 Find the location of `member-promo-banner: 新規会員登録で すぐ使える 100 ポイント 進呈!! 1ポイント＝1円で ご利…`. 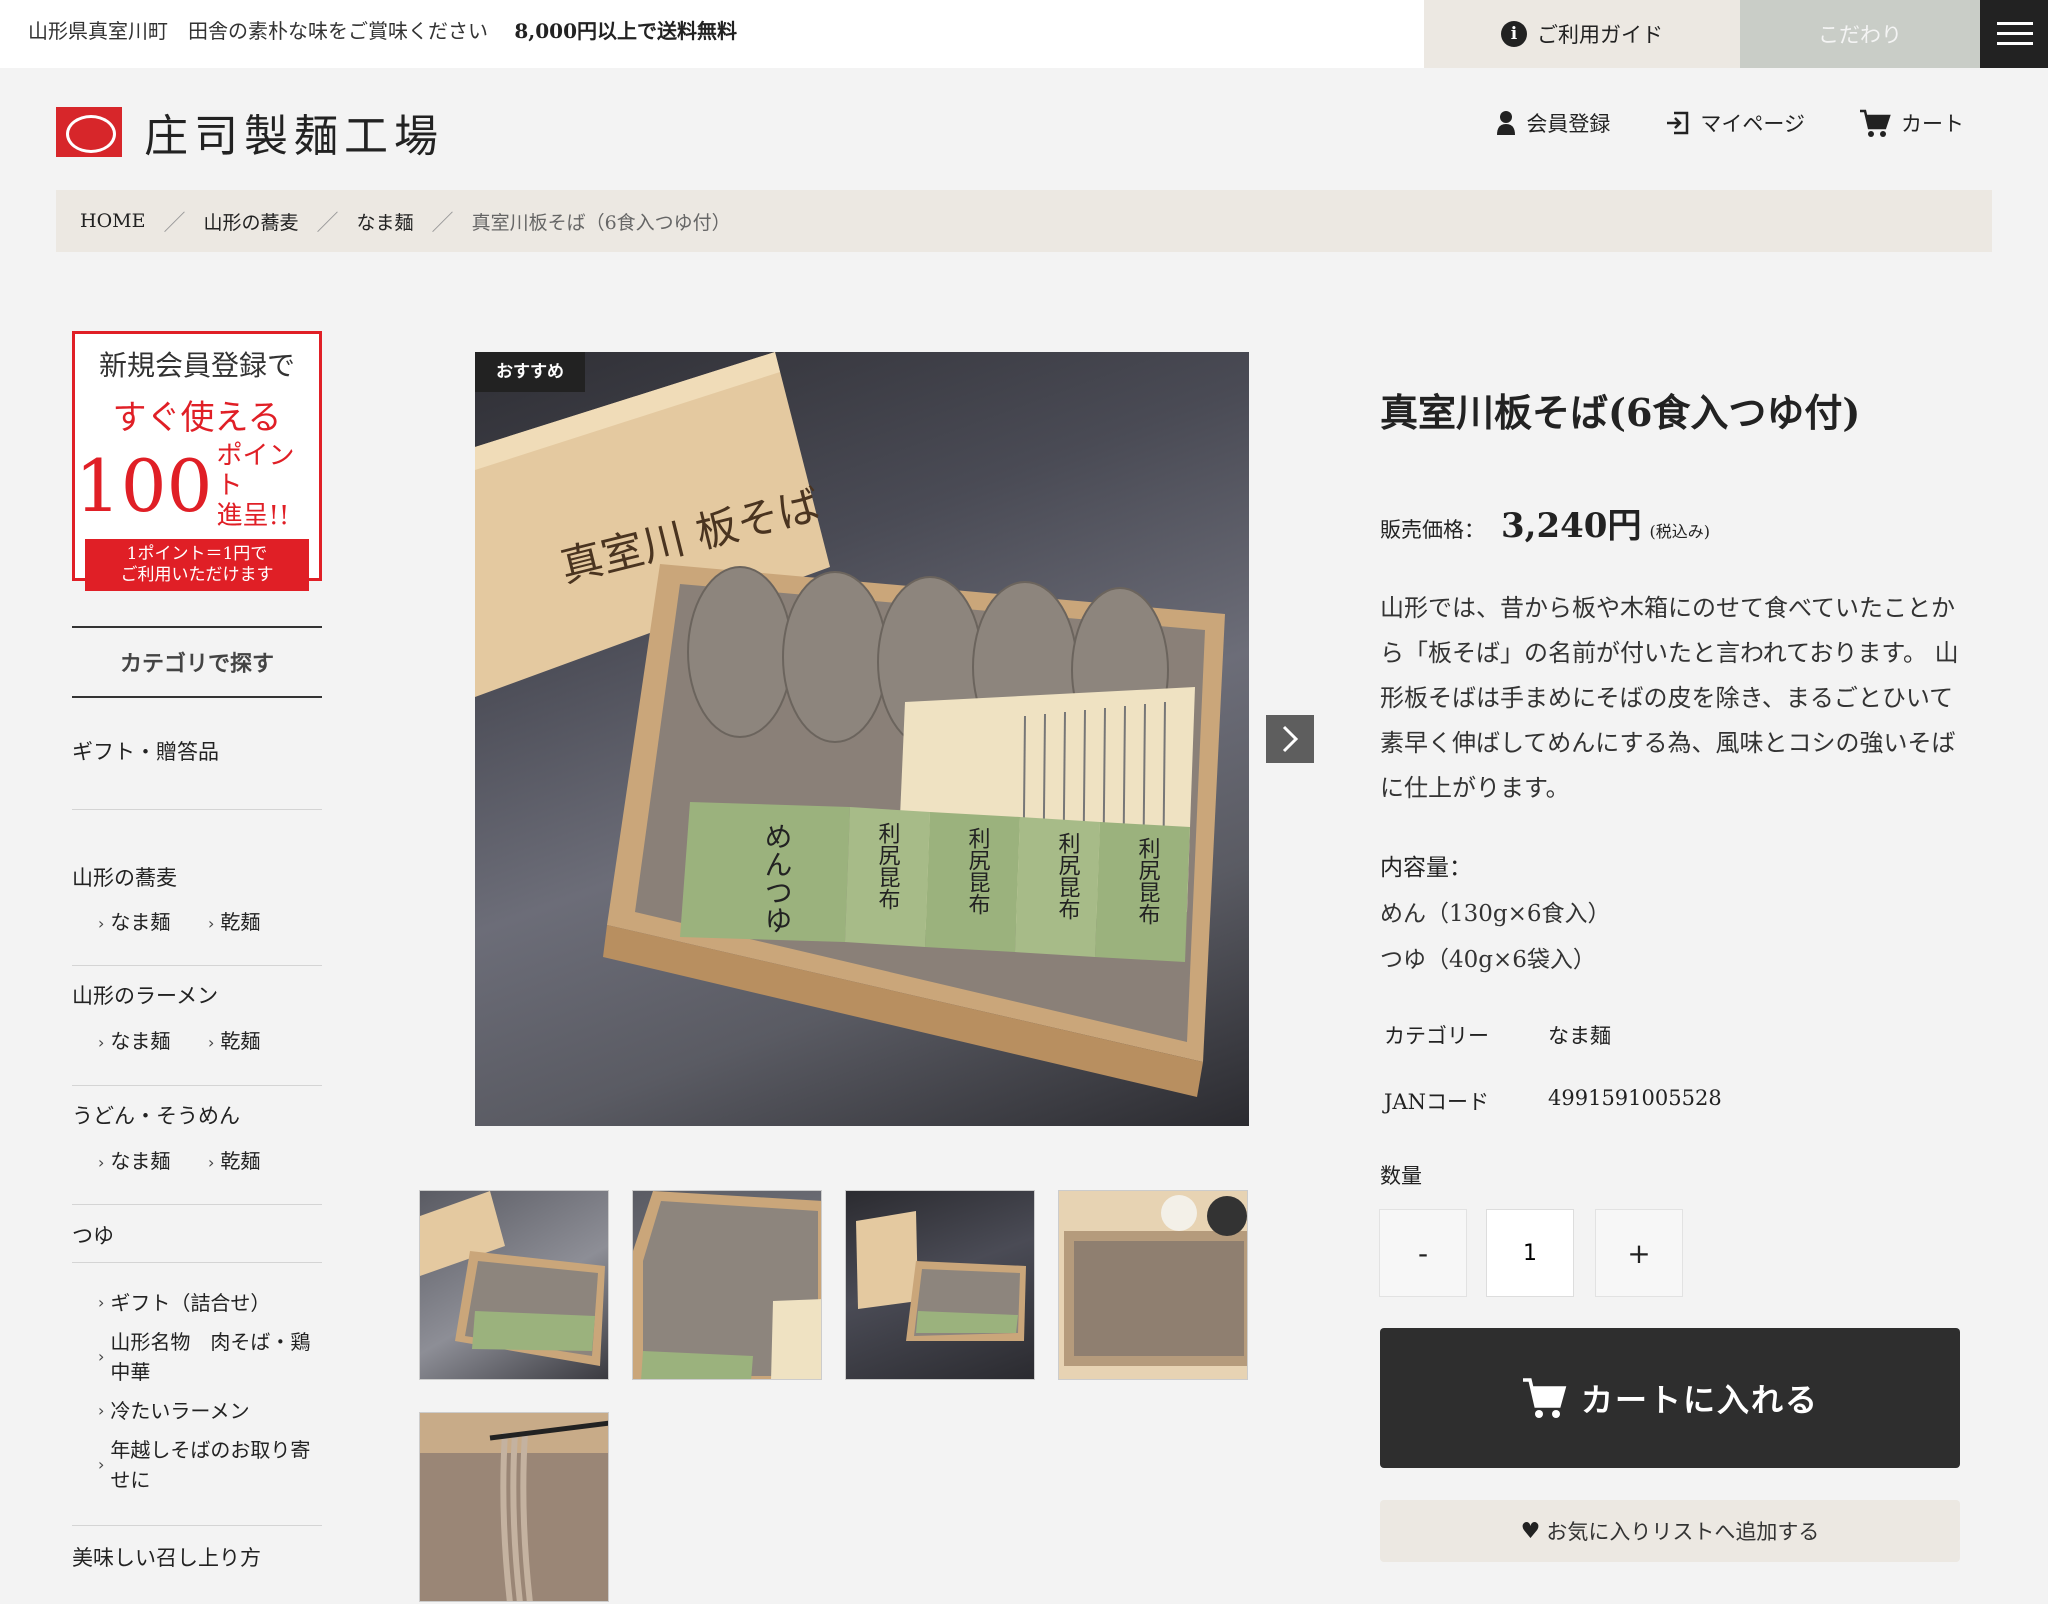

member-promo-banner: 新規会員登録で すぐ使える 100 ポイント 進呈!! 1ポイント＝1円で ご利… is located at coordinates (197, 461).